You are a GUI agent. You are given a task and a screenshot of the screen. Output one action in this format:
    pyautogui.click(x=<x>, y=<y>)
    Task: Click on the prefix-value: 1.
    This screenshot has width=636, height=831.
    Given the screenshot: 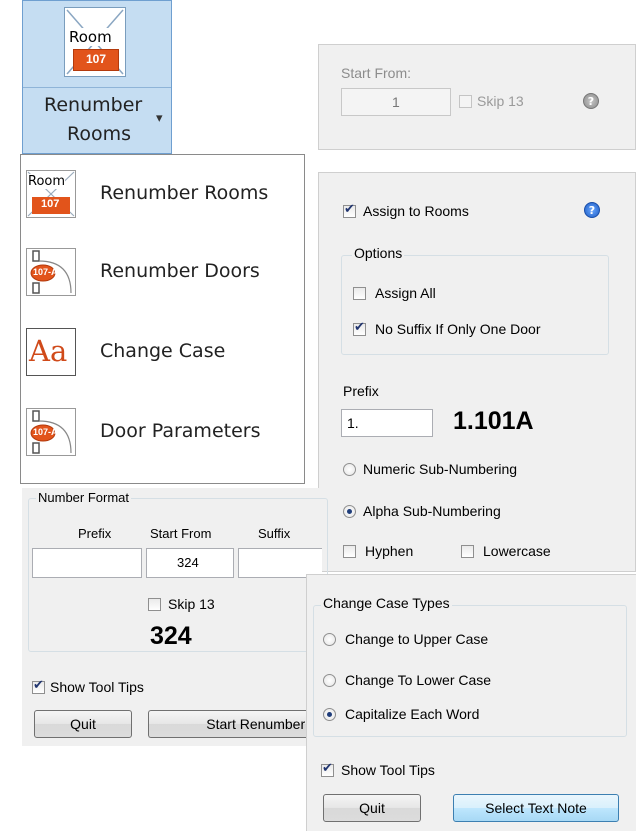 What is the action you would take?
    pyautogui.click(x=353, y=423)
    